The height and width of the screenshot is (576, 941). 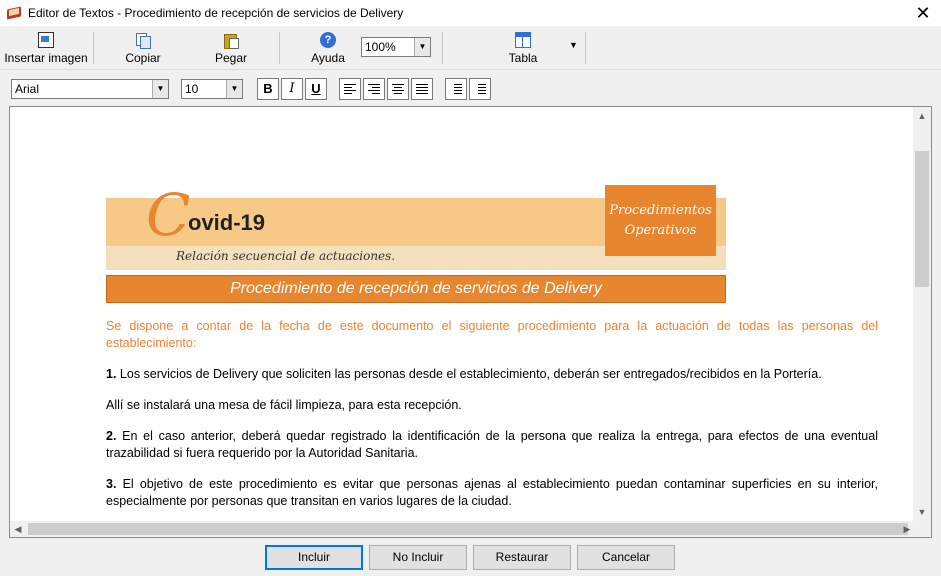 I want to click on bullet-list-button, so click(x=480, y=89).